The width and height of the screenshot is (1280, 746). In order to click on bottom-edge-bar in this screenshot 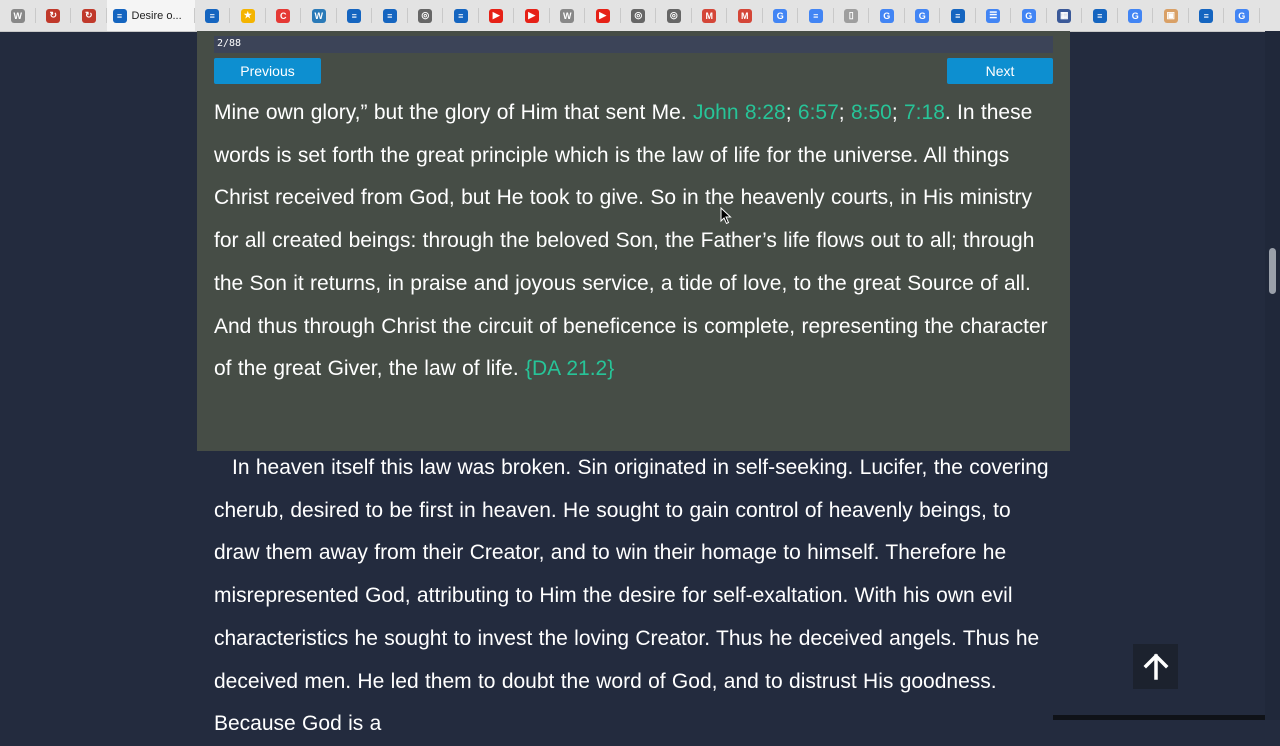, I will do `click(1159, 717)`.